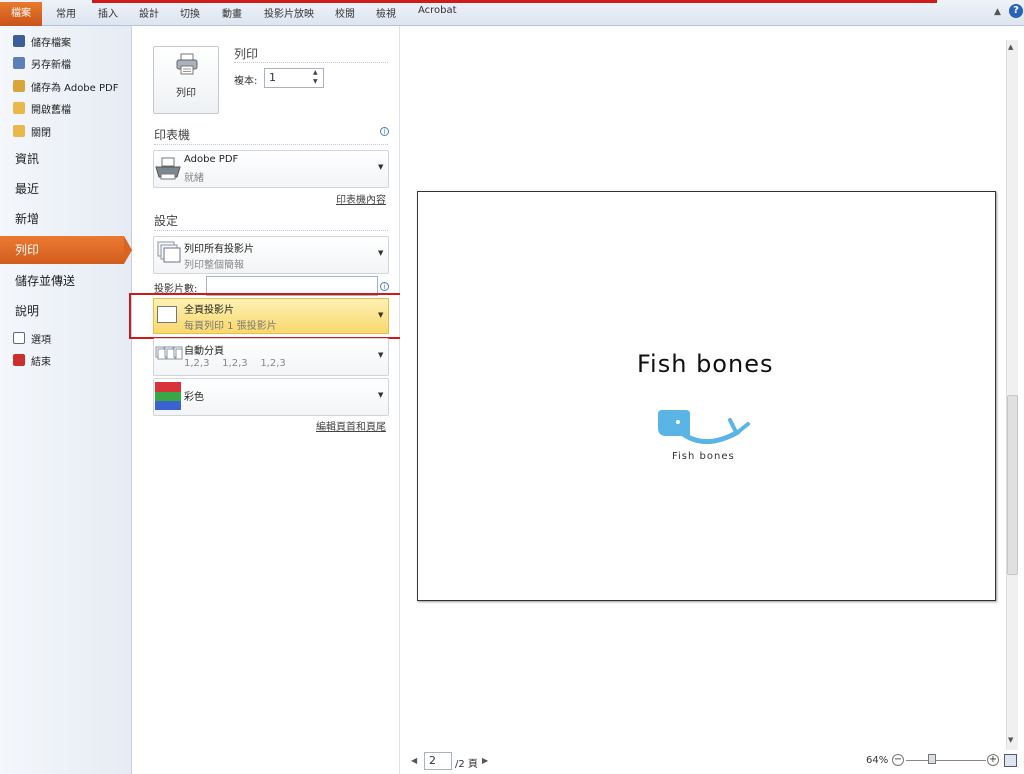 The height and width of the screenshot is (774, 1024). I want to click on annotation-red-line, so click(514, 1).